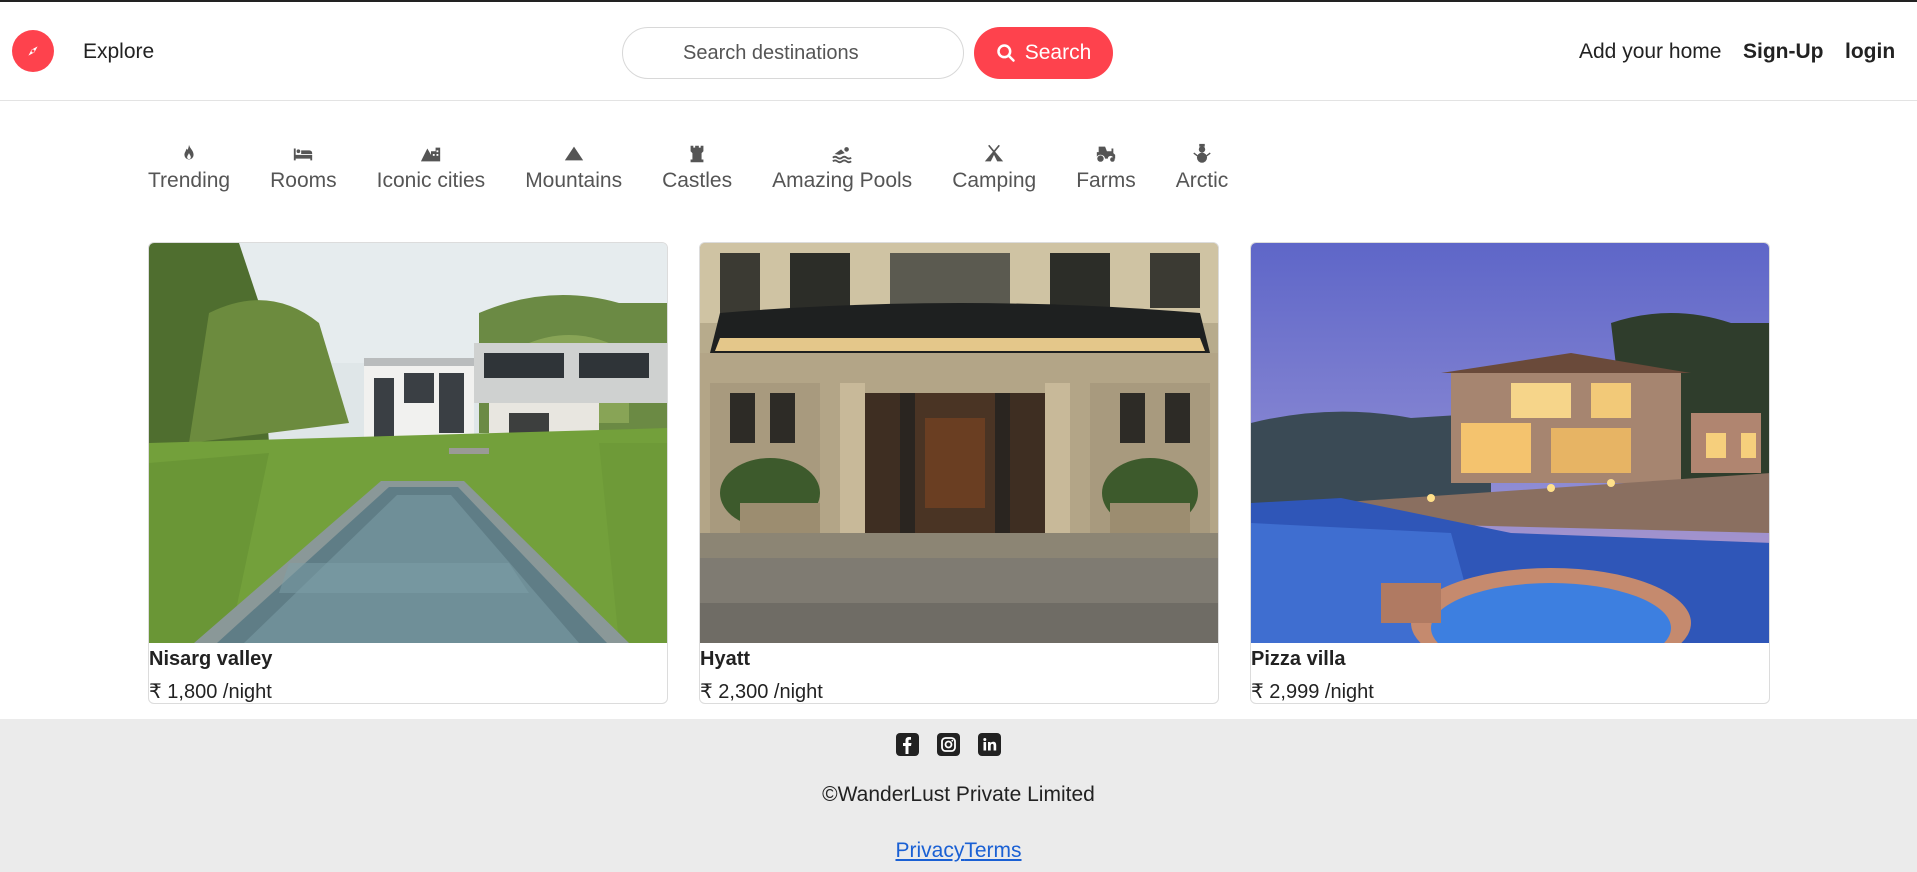 This screenshot has height=872, width=1917. Describe the element at coordinates (793, 53) in the screenshot. I see `search-input` at that location.